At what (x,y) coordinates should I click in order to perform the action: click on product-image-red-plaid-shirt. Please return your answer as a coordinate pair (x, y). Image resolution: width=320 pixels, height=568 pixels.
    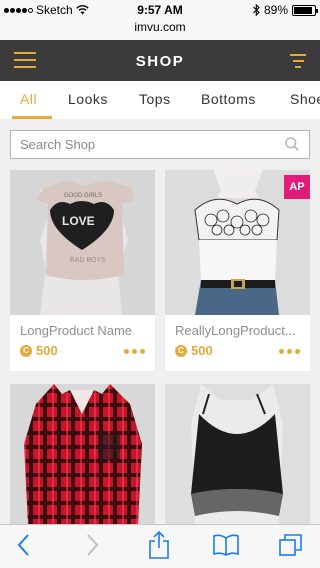
    Looking at the image, I should click on (82, 454).